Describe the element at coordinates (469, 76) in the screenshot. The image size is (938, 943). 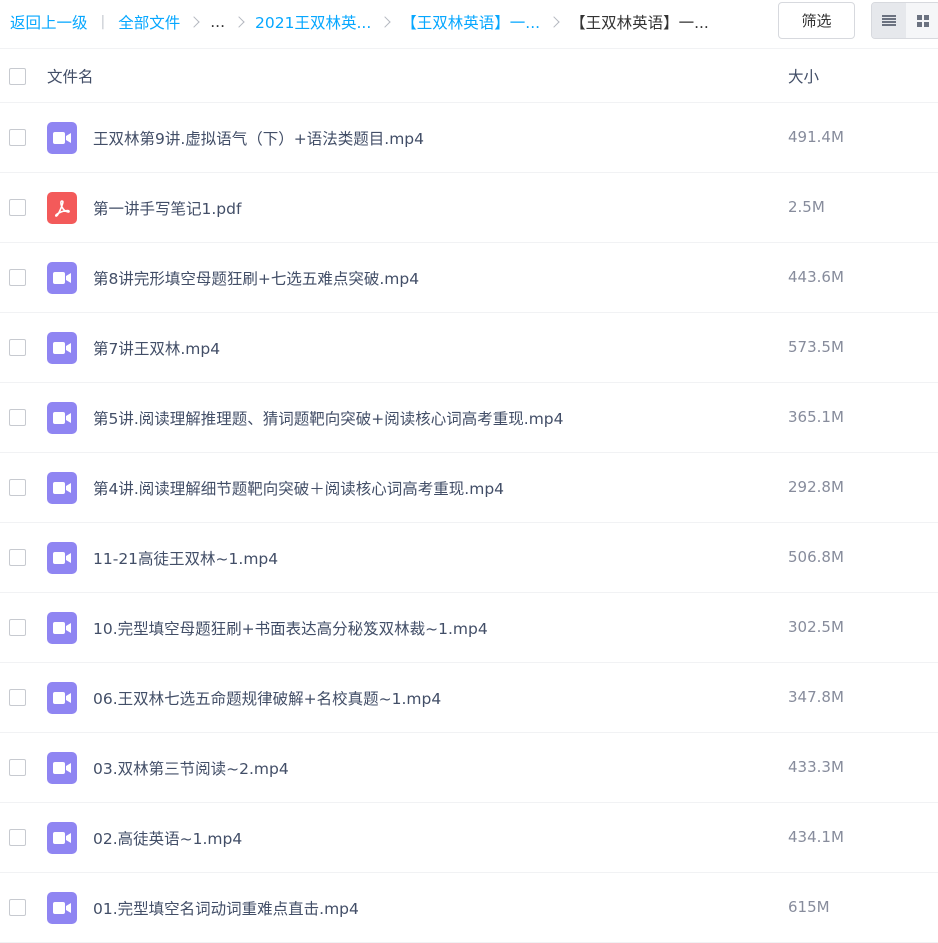
I see `table-header: 文件名 大小` at that location.